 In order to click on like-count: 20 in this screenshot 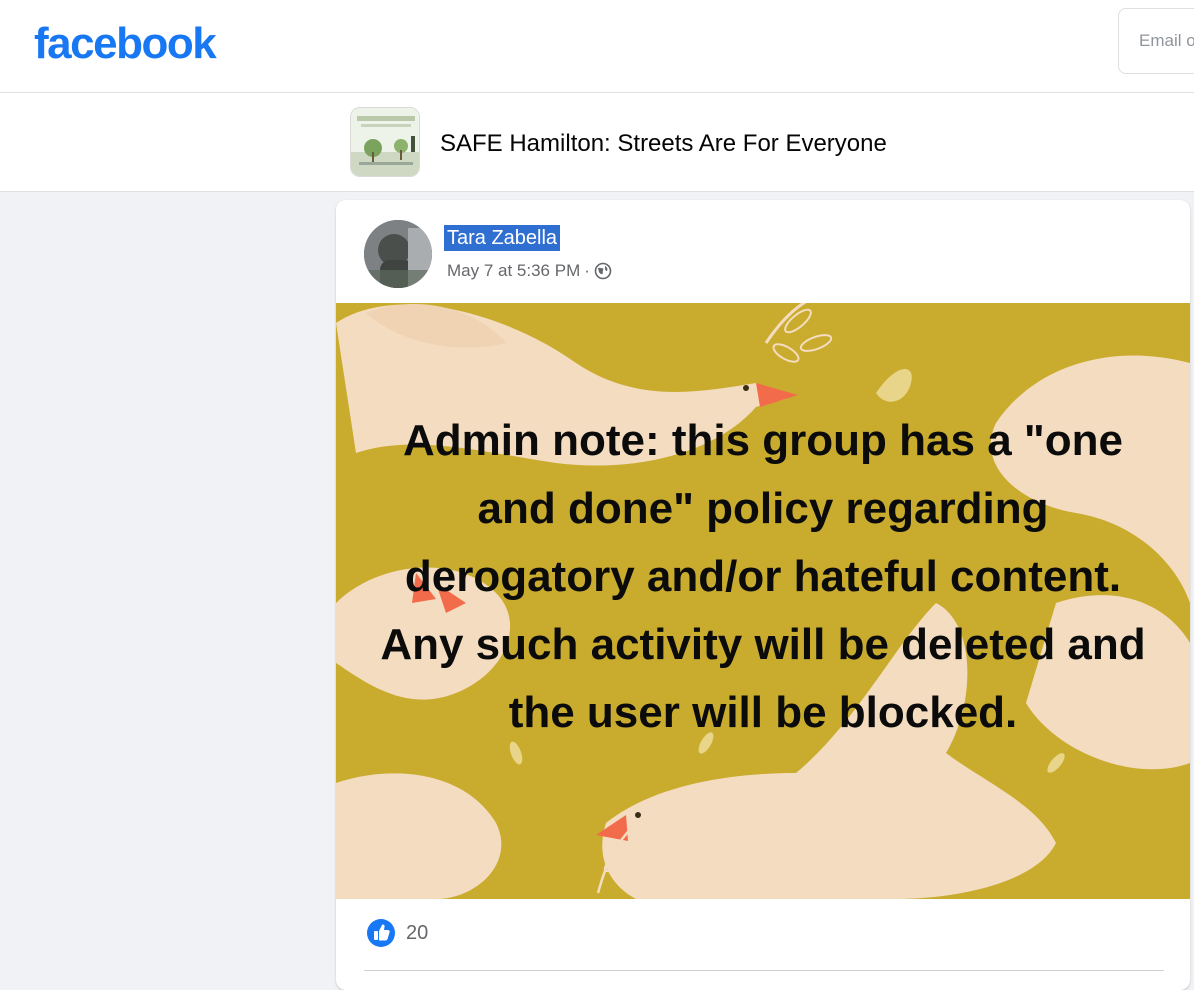, I will do `click(417, 933)`.